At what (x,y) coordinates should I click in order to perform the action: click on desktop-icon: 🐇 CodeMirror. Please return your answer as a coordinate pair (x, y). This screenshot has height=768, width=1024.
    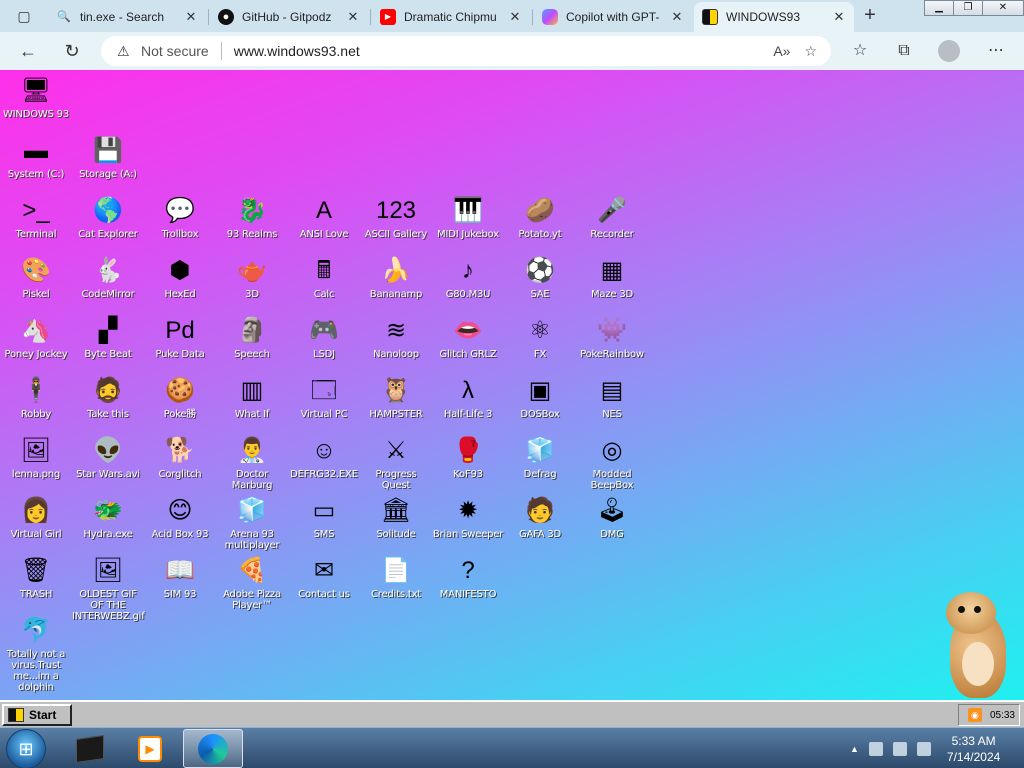
    Looking at the image, I should click on (108, 278).